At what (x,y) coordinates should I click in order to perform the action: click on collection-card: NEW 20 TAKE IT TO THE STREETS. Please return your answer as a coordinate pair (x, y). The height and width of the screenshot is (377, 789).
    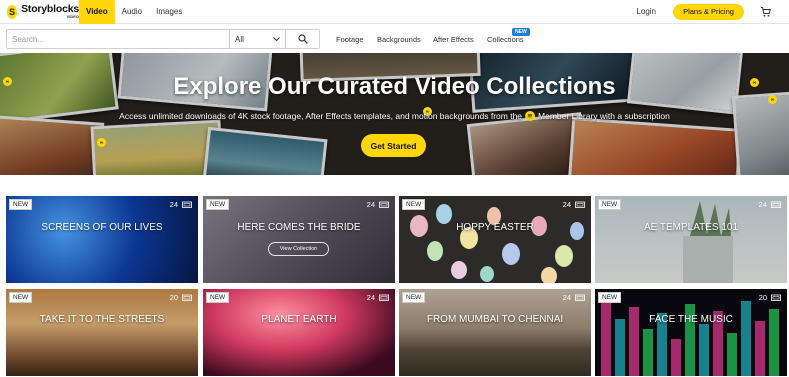
    Looking at the image, I should click on (102, 332).